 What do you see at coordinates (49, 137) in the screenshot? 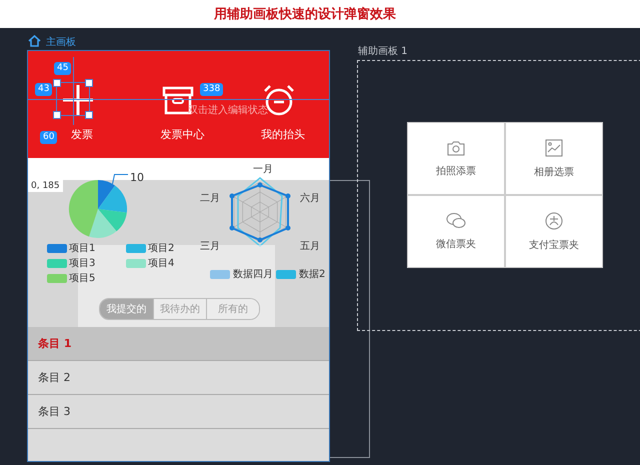
I see `measure-badge: 60` at bounding box center [49, 137].